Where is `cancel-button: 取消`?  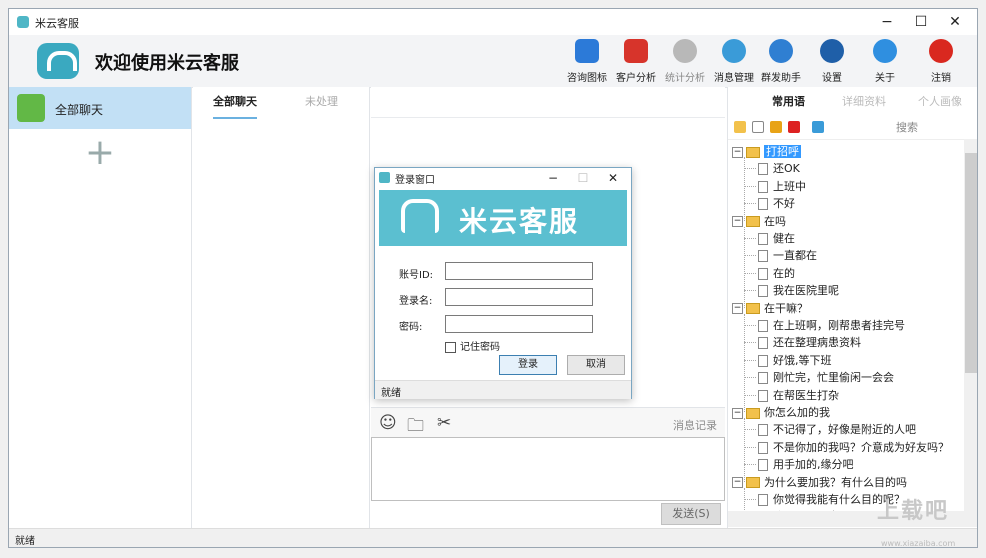 cancel-button: 取消 is located at coordinates (596, 365).